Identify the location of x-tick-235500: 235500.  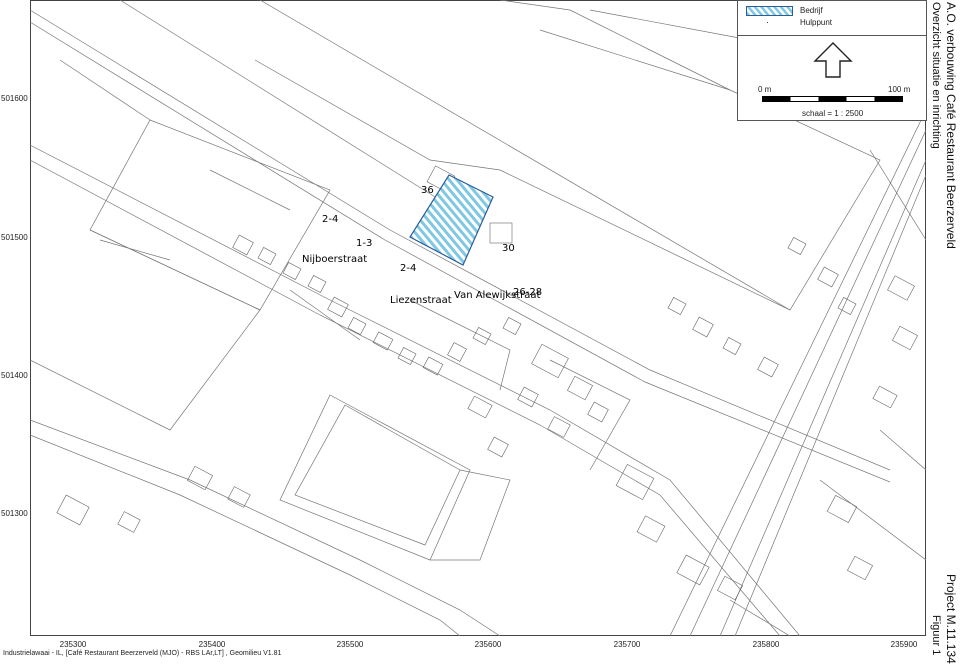
(350, 644).